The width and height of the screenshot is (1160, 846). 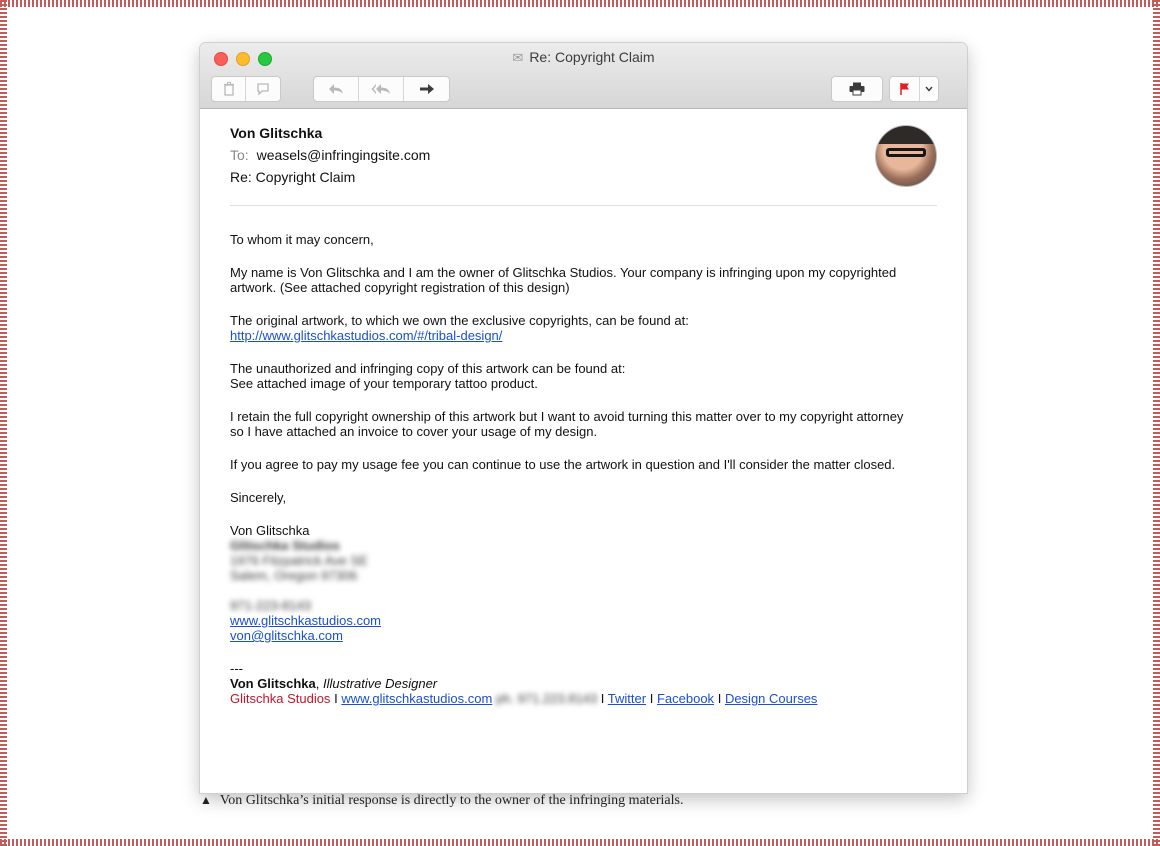 What do you see at coordinates (270, 530) in the screenshot?
I see `signature-name: Von Glitschka` at bounding box center [270, 530].